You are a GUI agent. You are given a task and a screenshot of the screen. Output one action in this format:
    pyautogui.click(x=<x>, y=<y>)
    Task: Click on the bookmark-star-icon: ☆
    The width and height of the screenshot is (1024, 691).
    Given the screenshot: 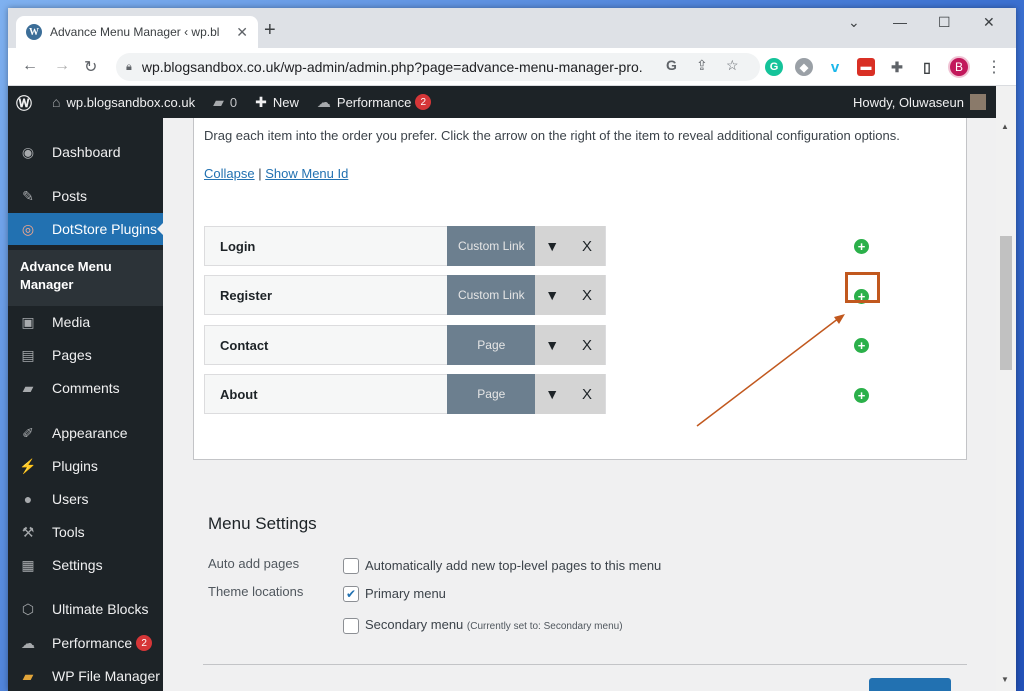 What is the action you would take?
    pyautogui.click(x=732, y=65)
    